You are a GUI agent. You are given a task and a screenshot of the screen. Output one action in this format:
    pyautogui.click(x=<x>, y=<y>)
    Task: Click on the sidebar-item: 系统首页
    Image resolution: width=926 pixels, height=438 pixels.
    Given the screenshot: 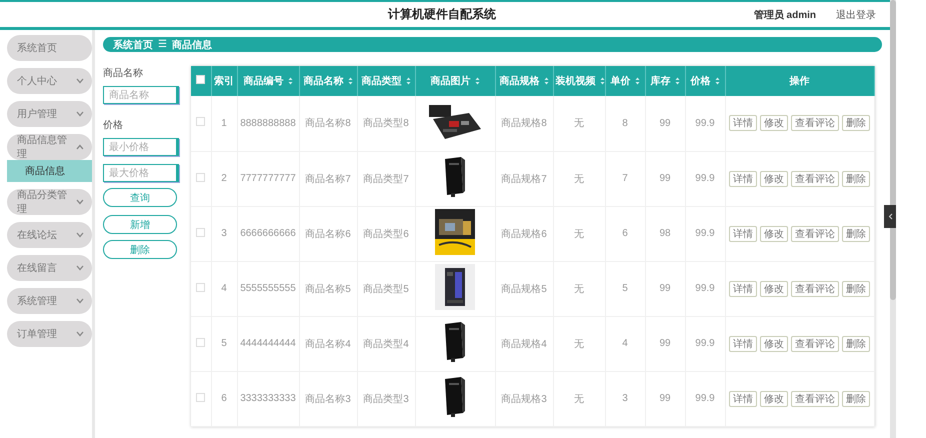 What is the action you would take?
    pyautogui.click(x=49, y=48)
    